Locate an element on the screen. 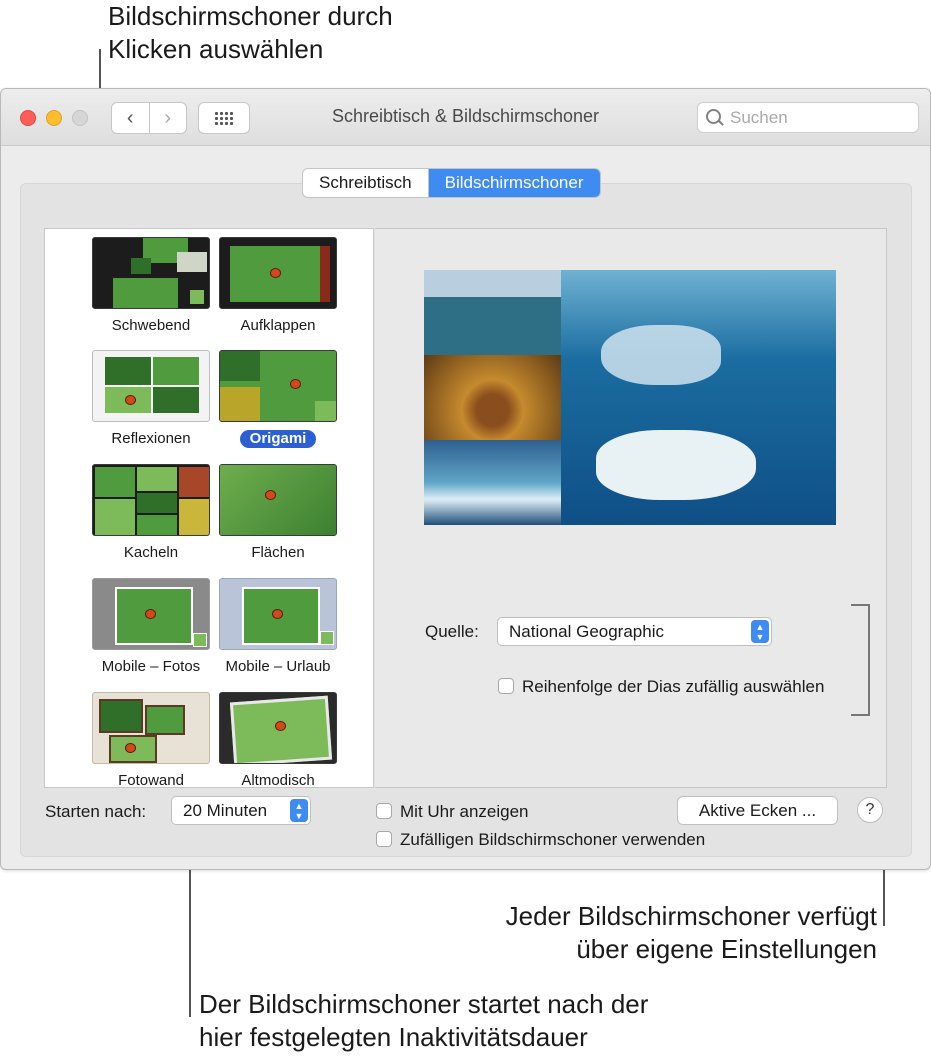  start-after-popup: 20 Minuten ▲ ▼ is located at coordinates (241, 810).